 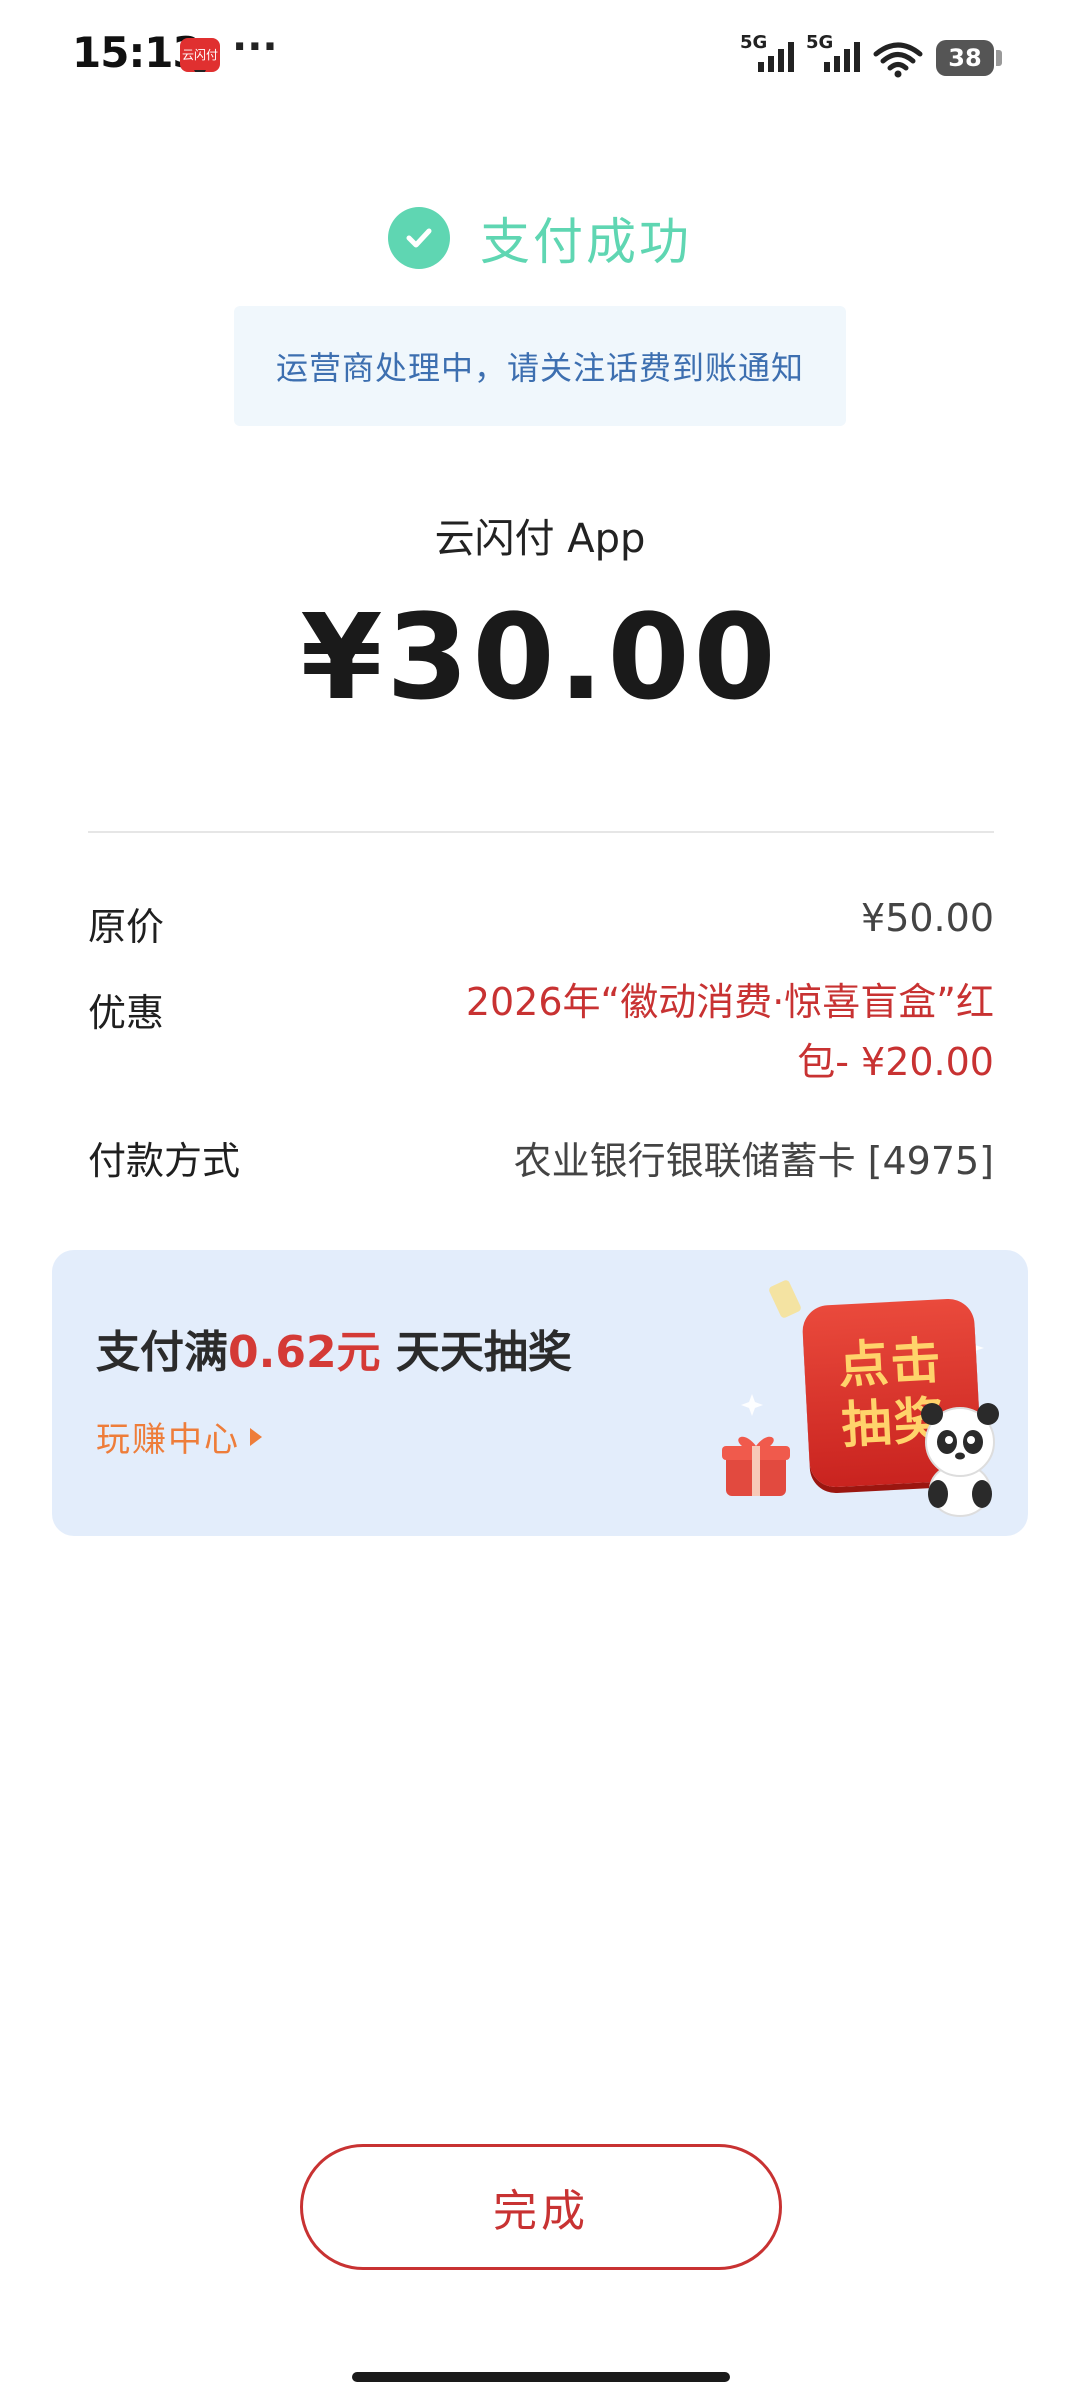 I want to click on payment-status-text: 支付成功, so click(x=586, y=242).